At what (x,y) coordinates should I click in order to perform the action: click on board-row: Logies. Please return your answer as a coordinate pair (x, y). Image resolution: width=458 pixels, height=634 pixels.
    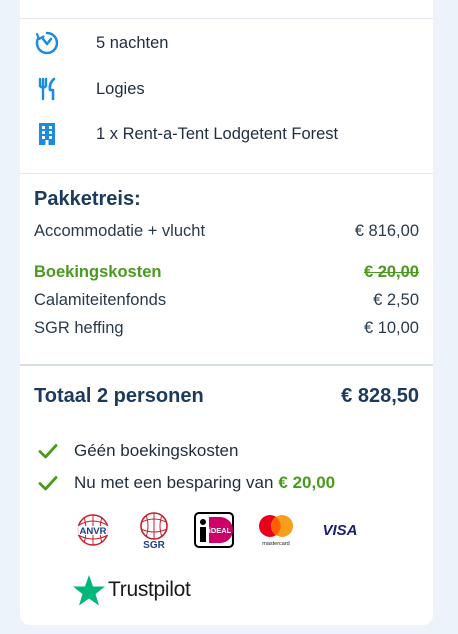
    Looking at the image, I should click on (226, 89).